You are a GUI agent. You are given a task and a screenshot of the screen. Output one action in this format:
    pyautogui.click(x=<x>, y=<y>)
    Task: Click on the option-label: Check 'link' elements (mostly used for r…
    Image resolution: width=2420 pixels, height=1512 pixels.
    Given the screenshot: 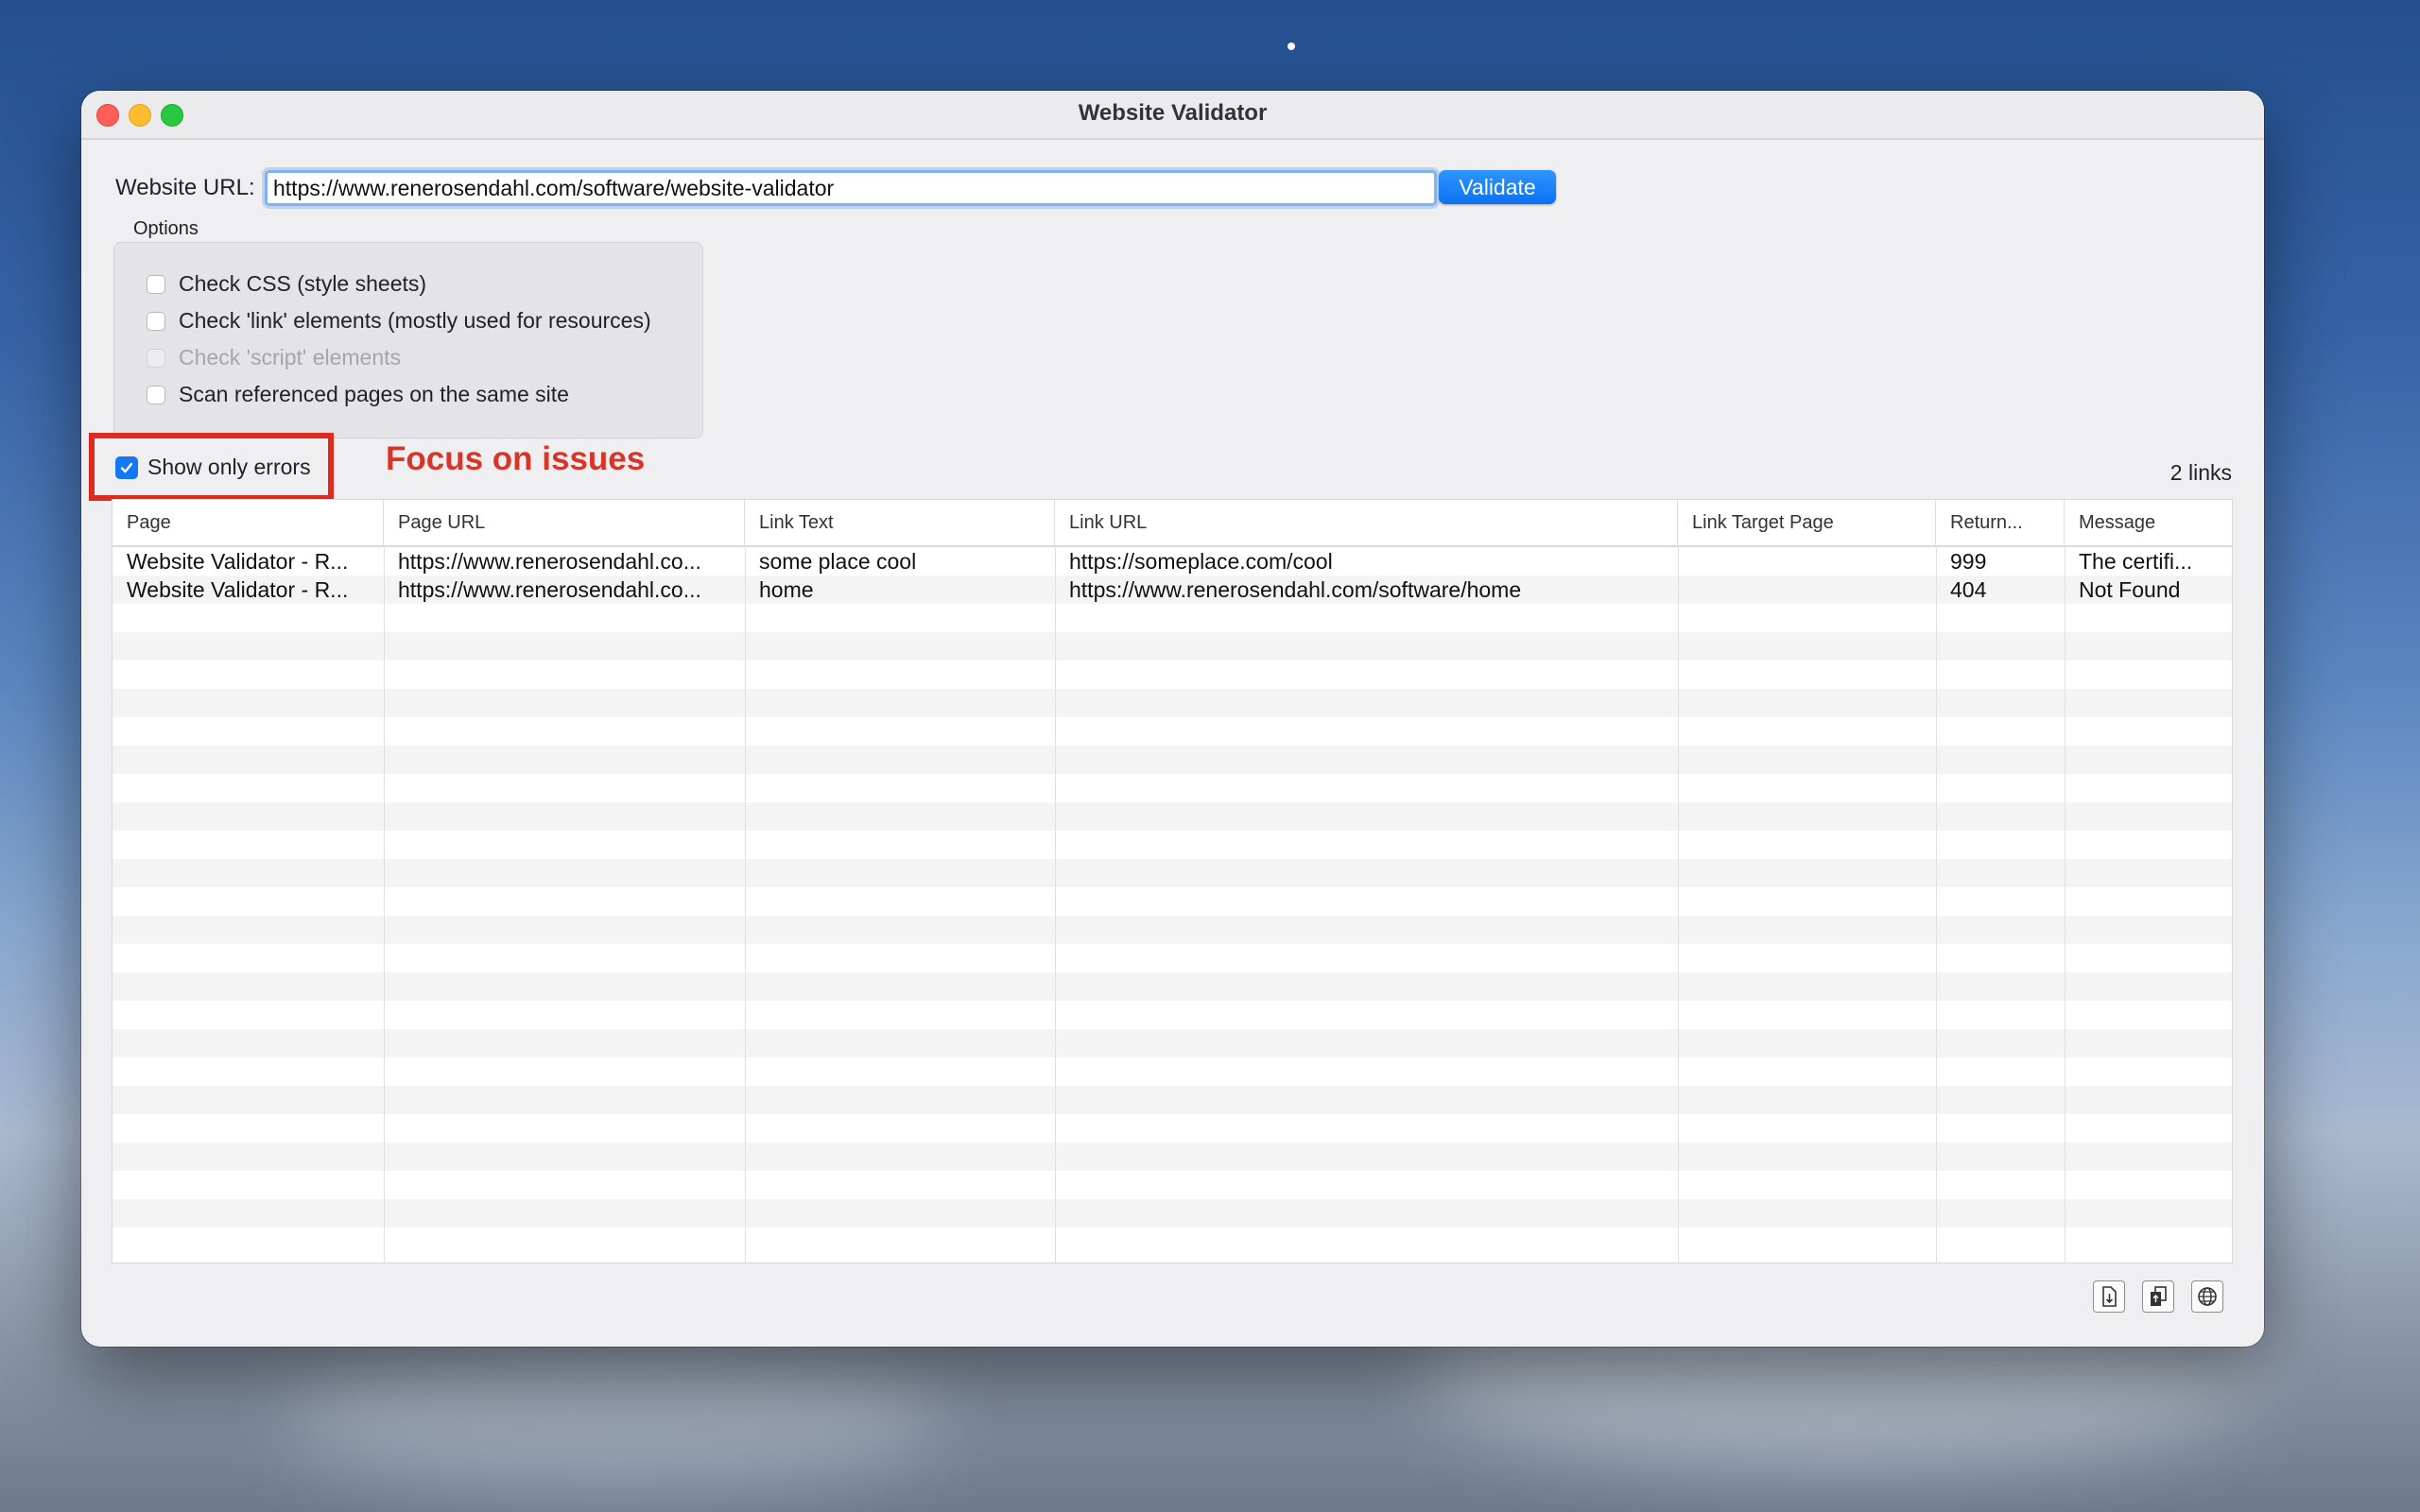 What is the action you would take?
    pyautogui.click(x=415, y=320)
    